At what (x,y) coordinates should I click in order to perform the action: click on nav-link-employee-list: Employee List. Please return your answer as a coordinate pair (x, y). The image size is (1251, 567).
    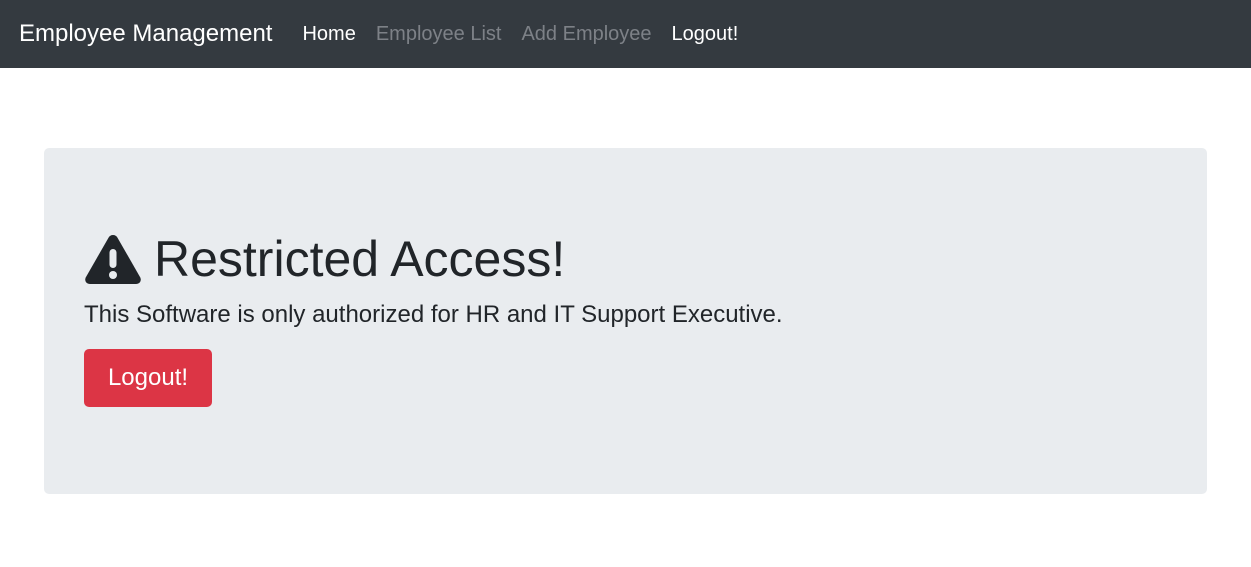
    Looking at the image, I should click on (439, 34).